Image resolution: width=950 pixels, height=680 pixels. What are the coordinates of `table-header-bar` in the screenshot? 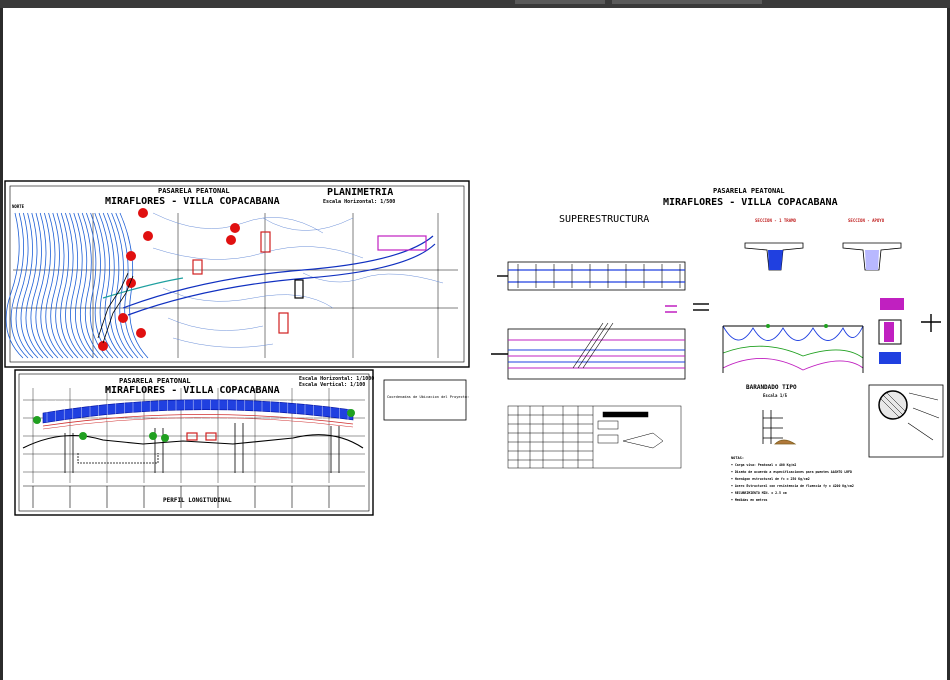 It's located at (625, 414).